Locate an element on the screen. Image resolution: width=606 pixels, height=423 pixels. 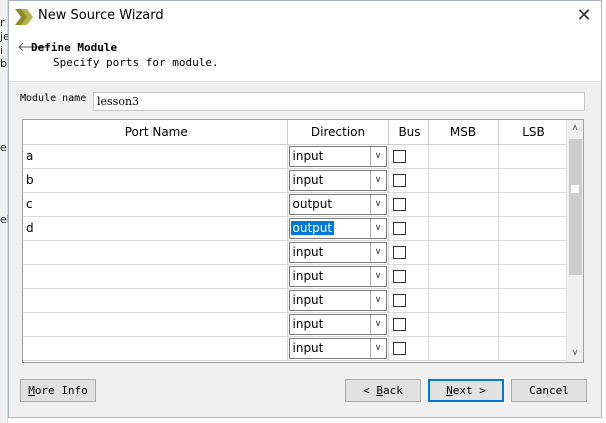
background-text: i is located at coordinates (2, 50).